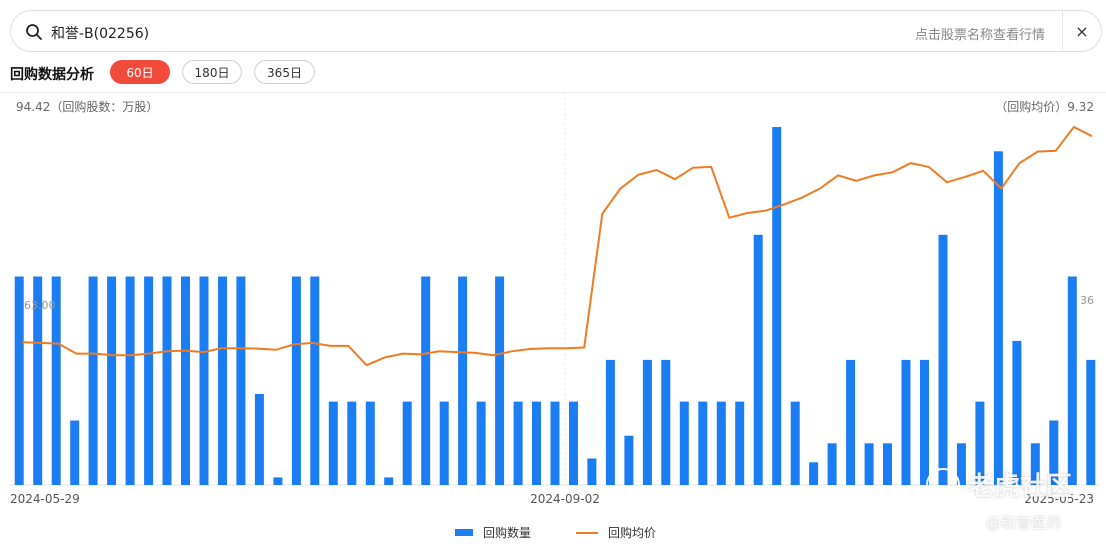 Image resolution: width=1106 pixels, height=548 pixels. I want to click on section-title: 回购数据分析, so click(52, 75).